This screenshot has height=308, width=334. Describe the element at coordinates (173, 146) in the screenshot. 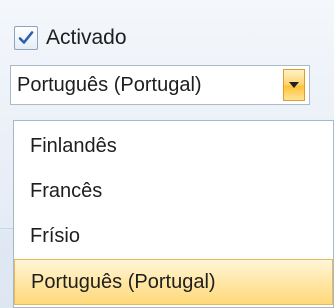

I see `dropdown-option: Finlandês` at that location.